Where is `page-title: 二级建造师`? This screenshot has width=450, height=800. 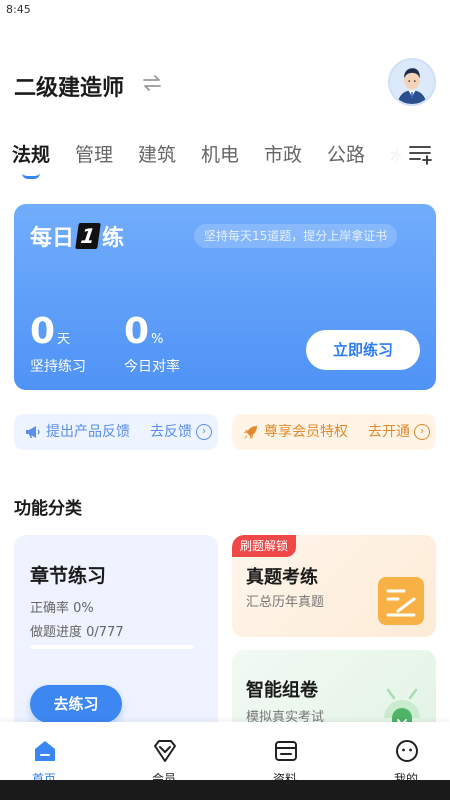
page-title: 二级建造师 is located at coordinates (69, 86).